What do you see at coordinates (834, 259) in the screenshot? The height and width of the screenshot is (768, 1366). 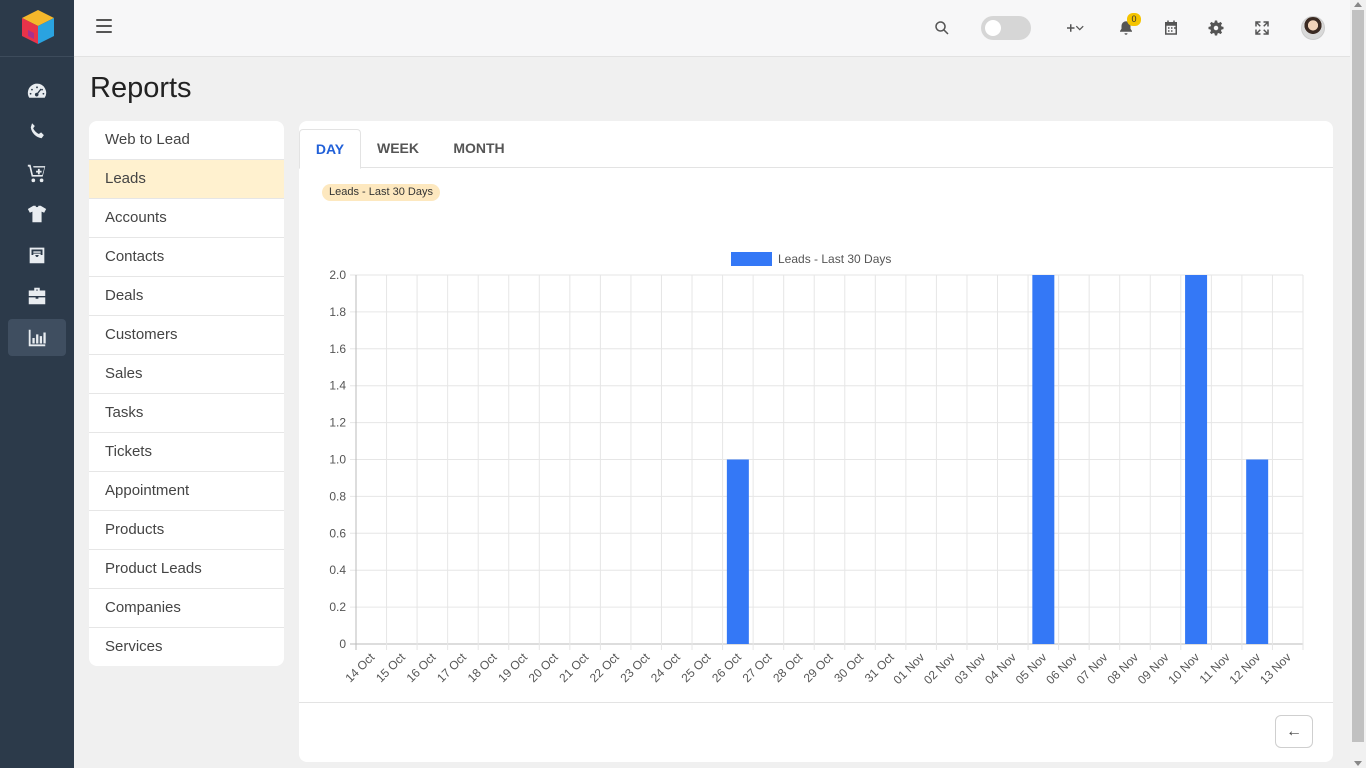 I see `legend-label: Leads - Last 30 Days` at bounding box center [834, 259].